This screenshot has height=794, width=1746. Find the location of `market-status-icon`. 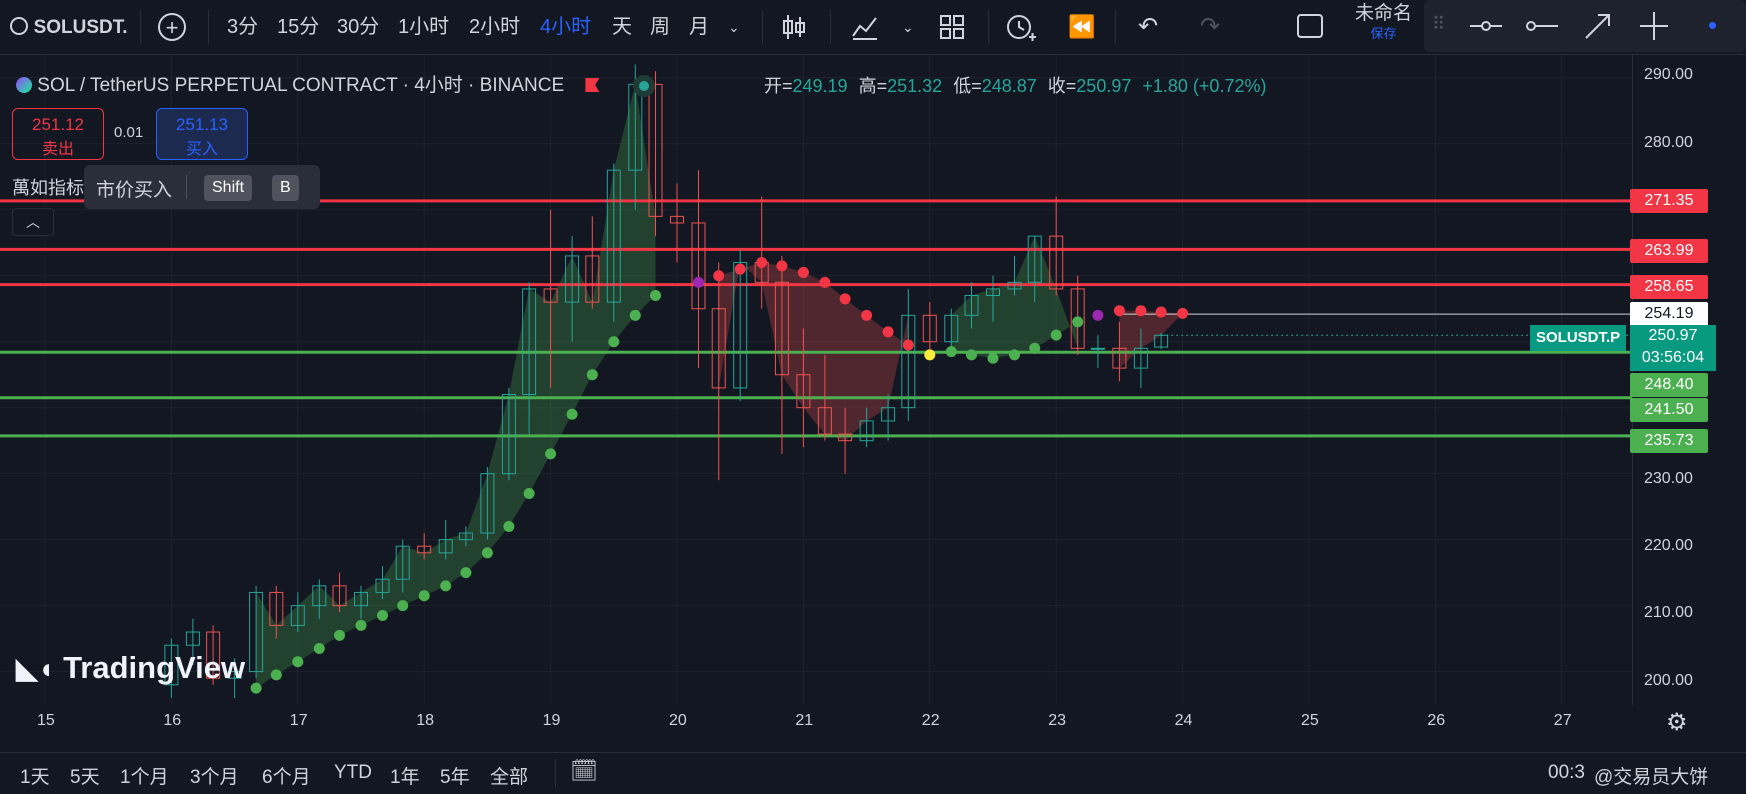

market-status-icon is located at coordinates (643, 86).